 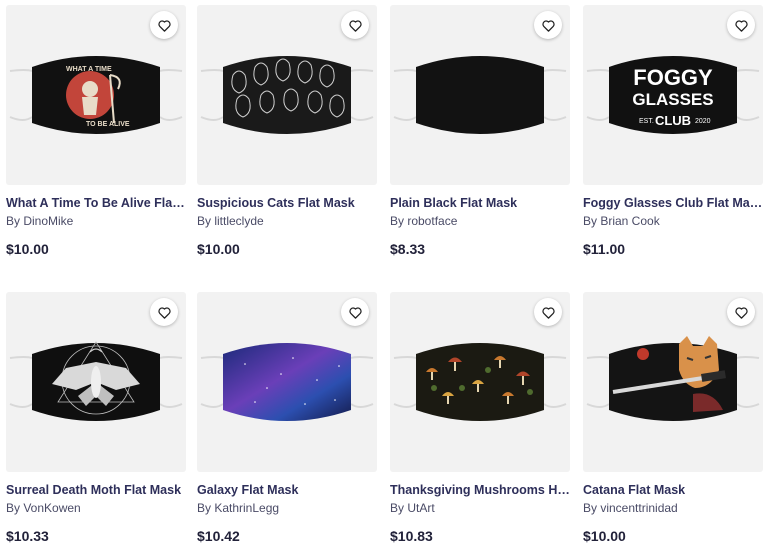 I want to click on product-image: FOGGY GLASSES EST. CLUB 2020, so click(x=673, y=95).